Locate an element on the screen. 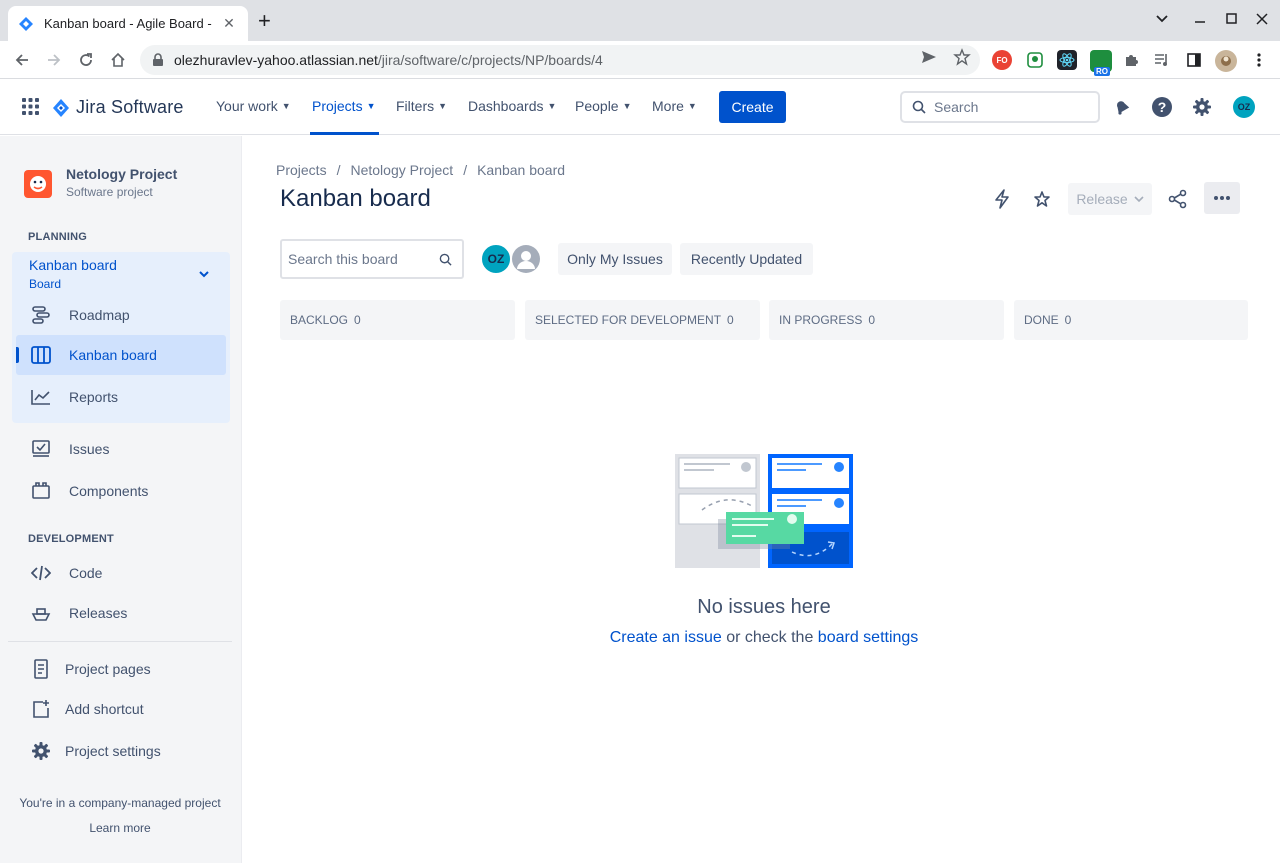 The width and height of the screenshot is (1280, 863). help-icon: ? is located at coordinates (1162, 107).